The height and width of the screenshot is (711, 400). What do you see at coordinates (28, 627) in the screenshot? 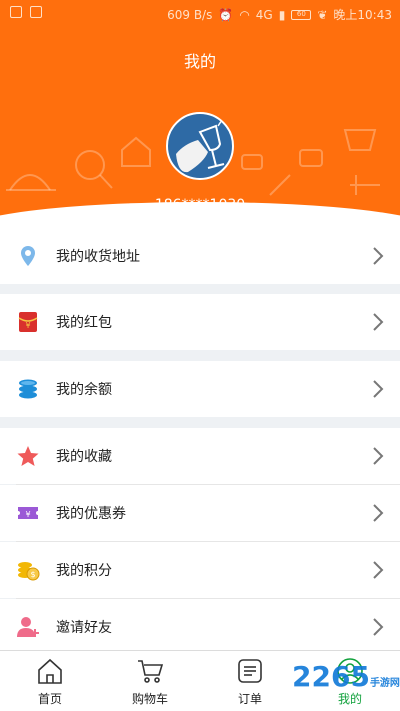
I see `add-friend-icon` at bounding box center [28, 627].